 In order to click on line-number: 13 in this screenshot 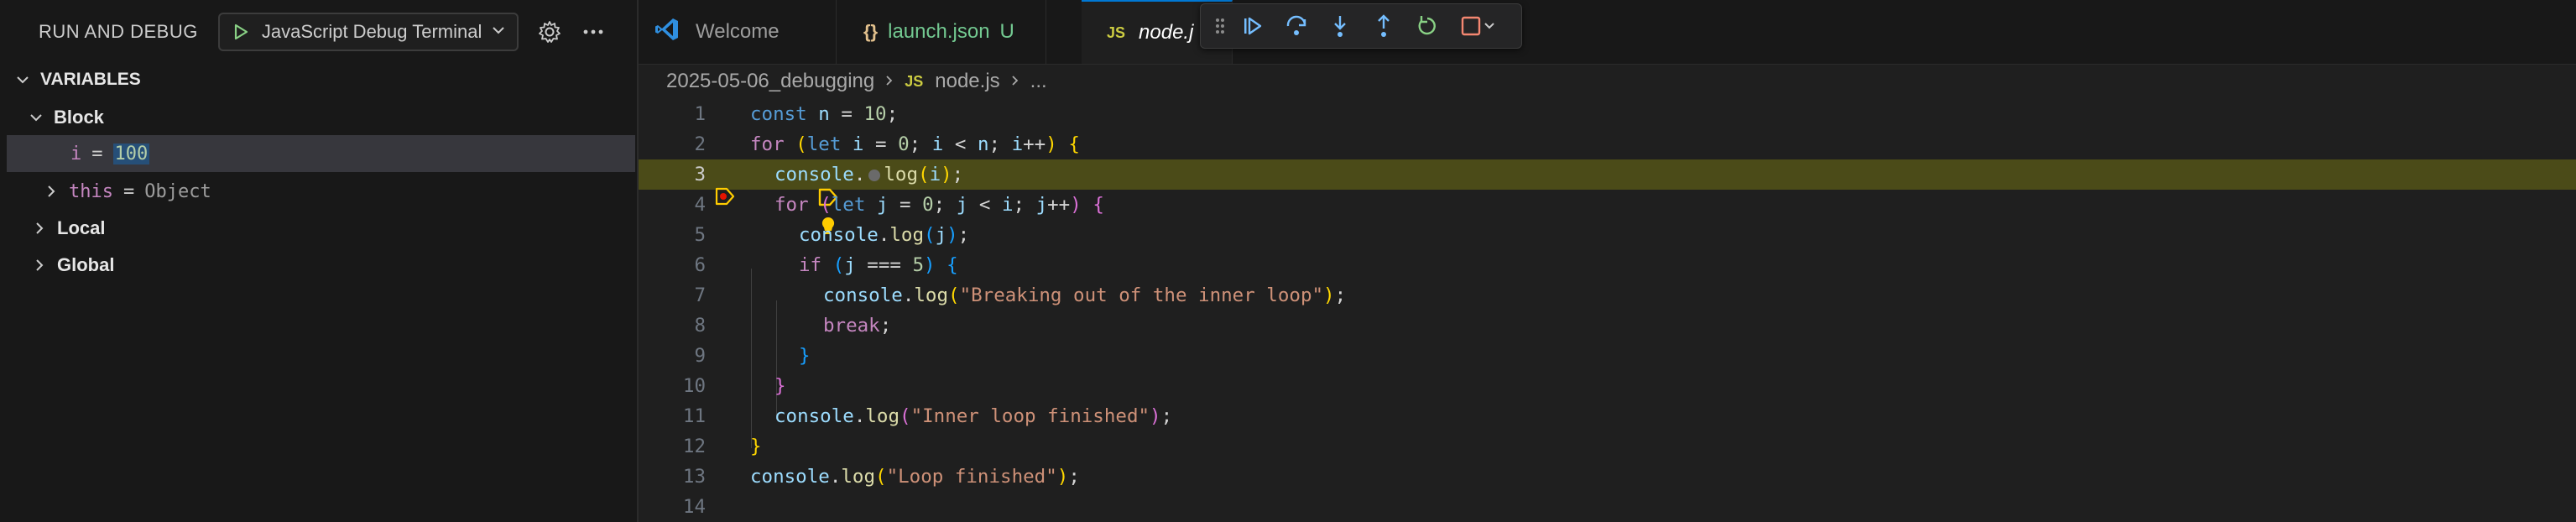, I will do `click(694, 477)`.